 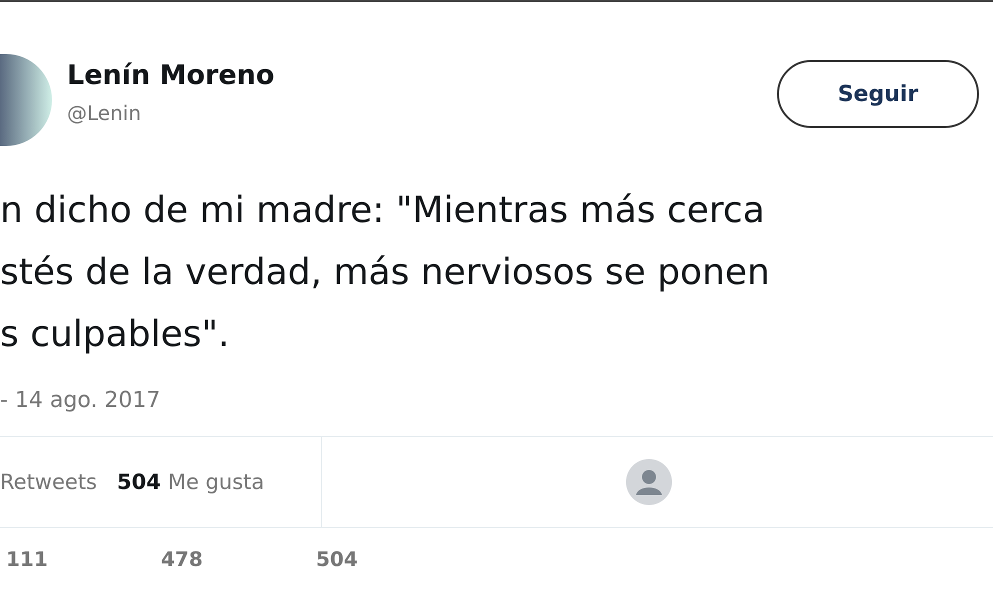 I want to click on action-count: 478, so click(x=182, y=559).